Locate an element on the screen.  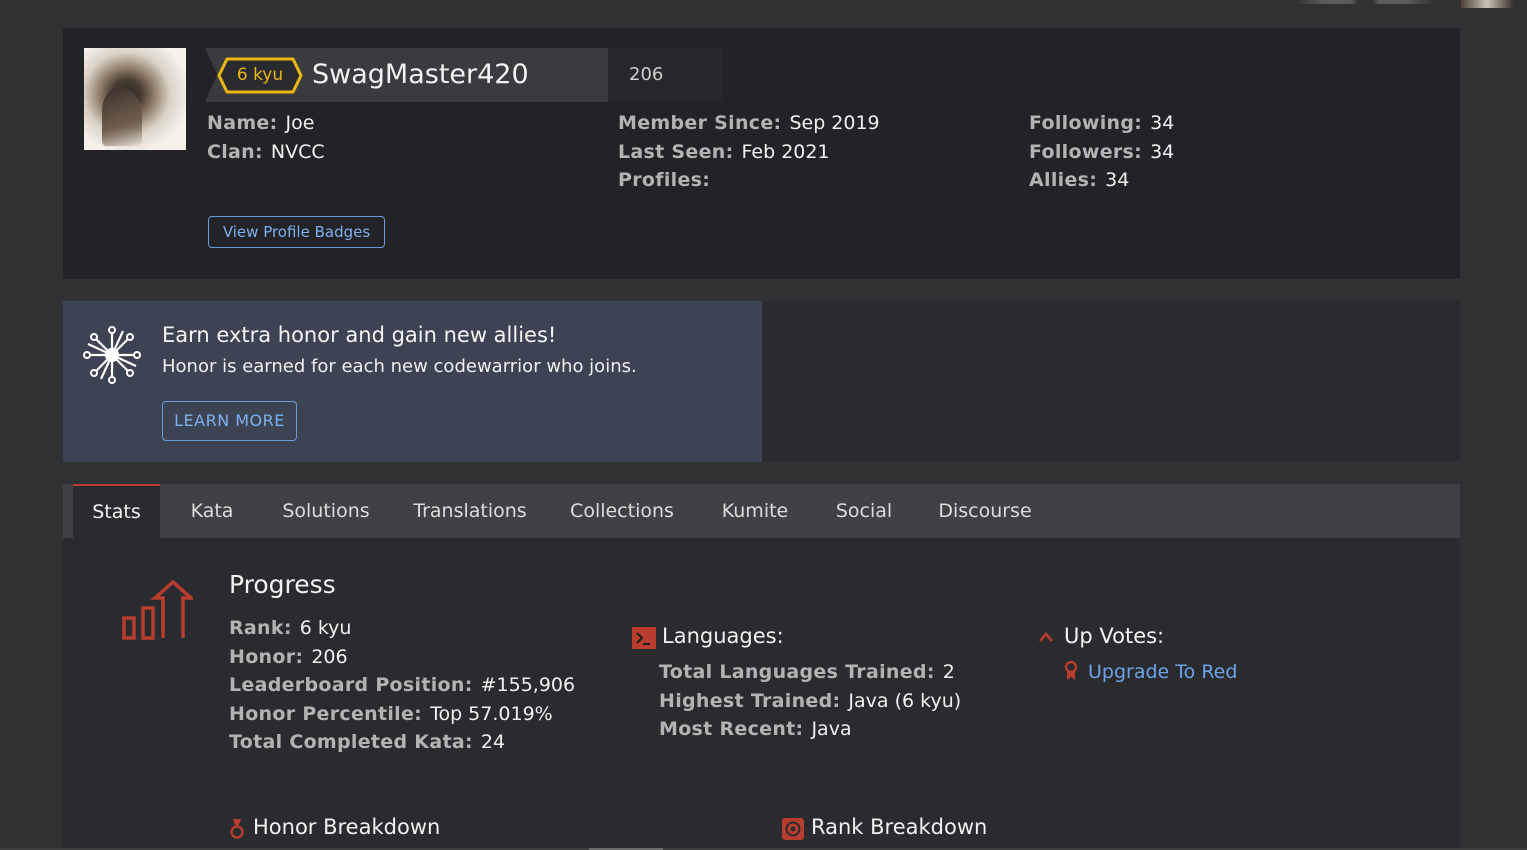
info-row-member-since: Member Since: Sep 2019 is located at coordinates (749, 123).